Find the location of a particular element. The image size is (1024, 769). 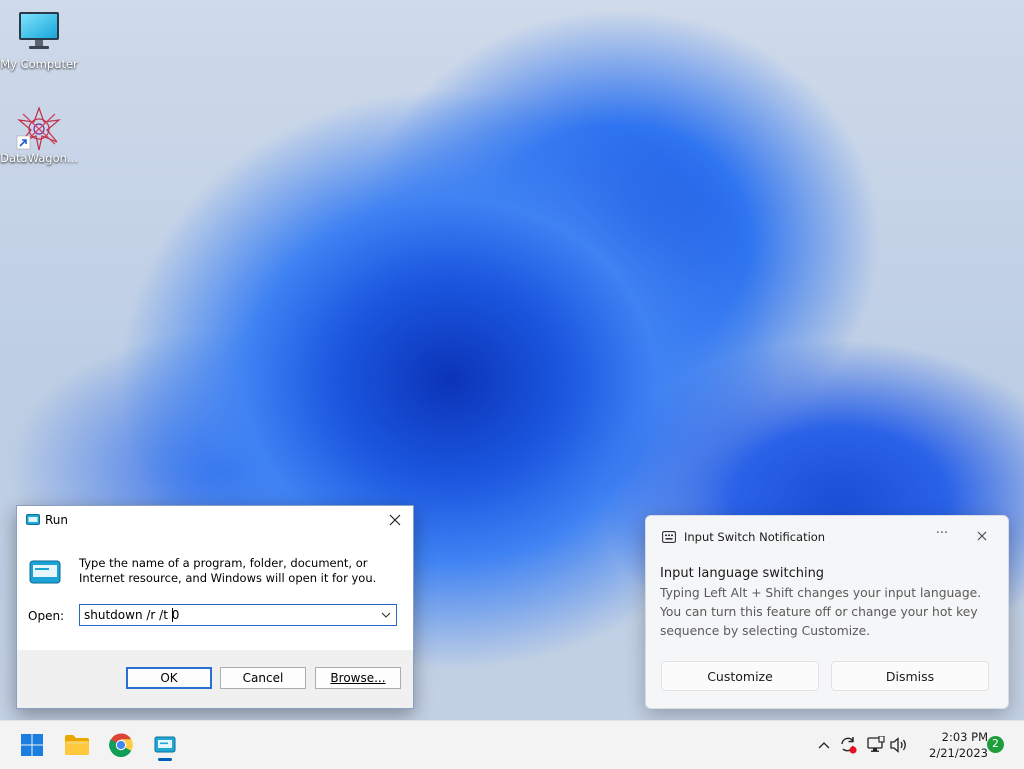

sync-alert-icon is located at coordinates (849, 745).